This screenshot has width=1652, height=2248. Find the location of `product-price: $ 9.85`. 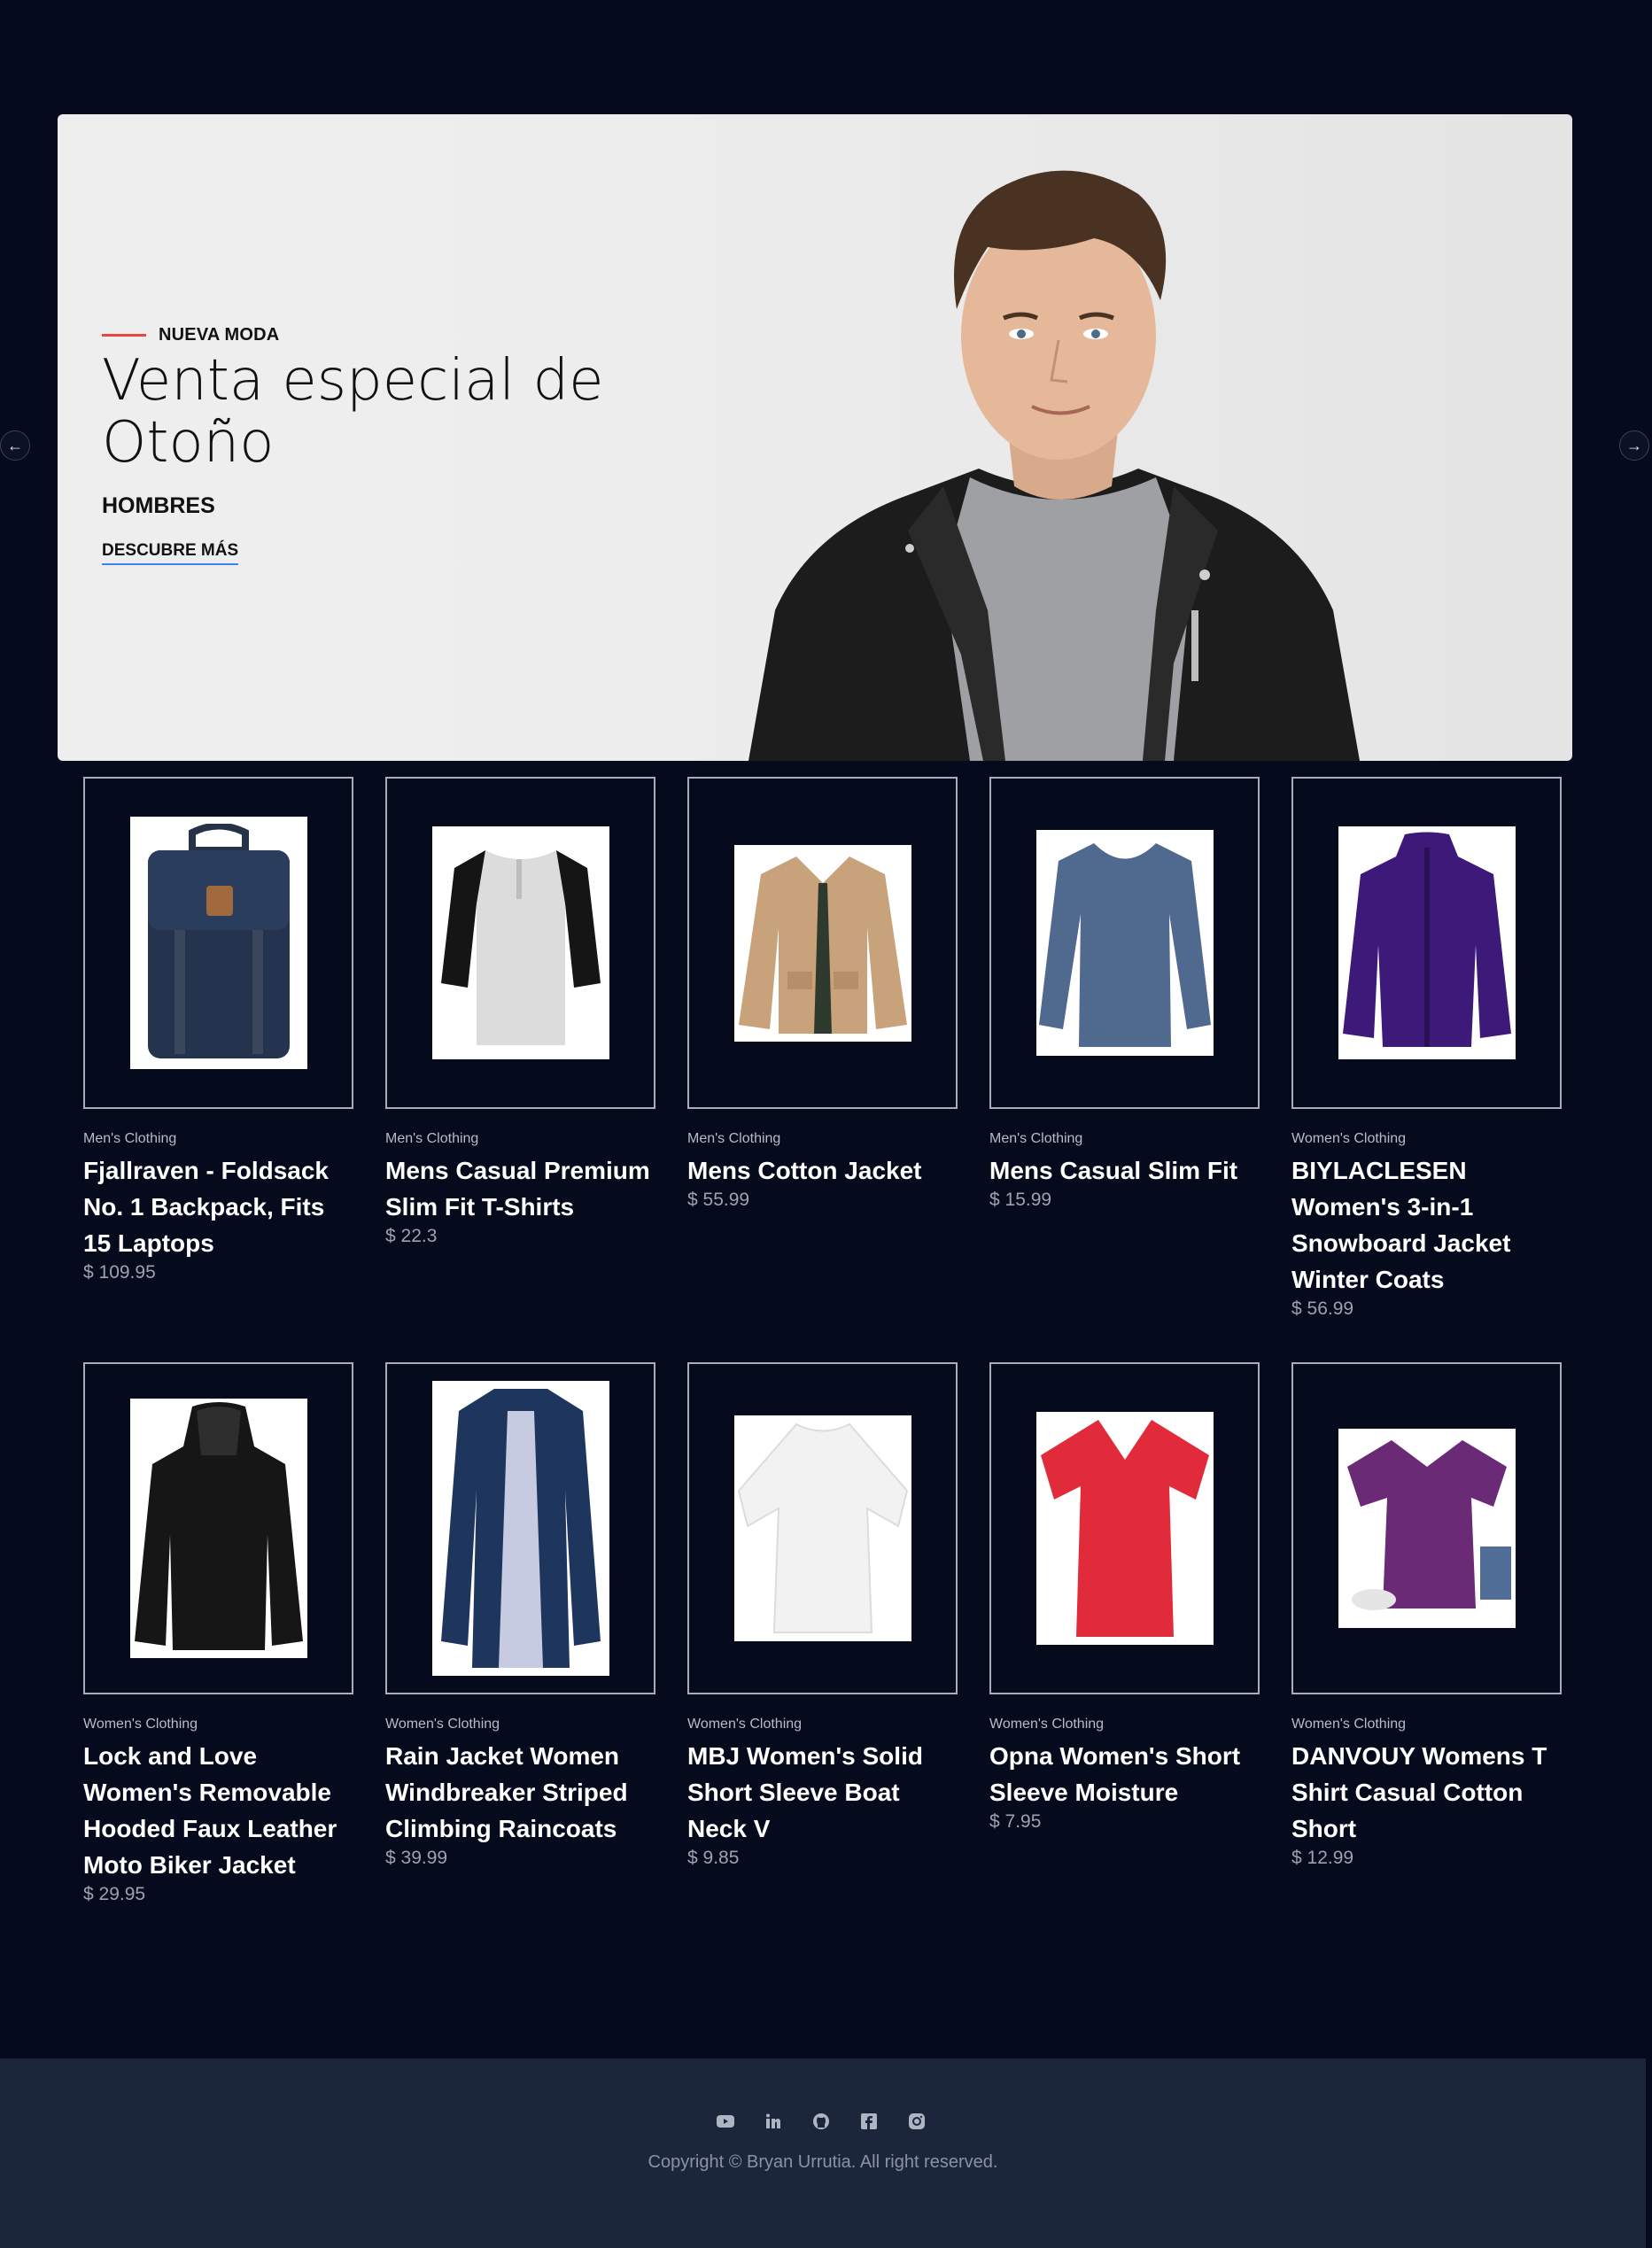

product-price: $ 9.85 is located at coordinates (713, 1858).